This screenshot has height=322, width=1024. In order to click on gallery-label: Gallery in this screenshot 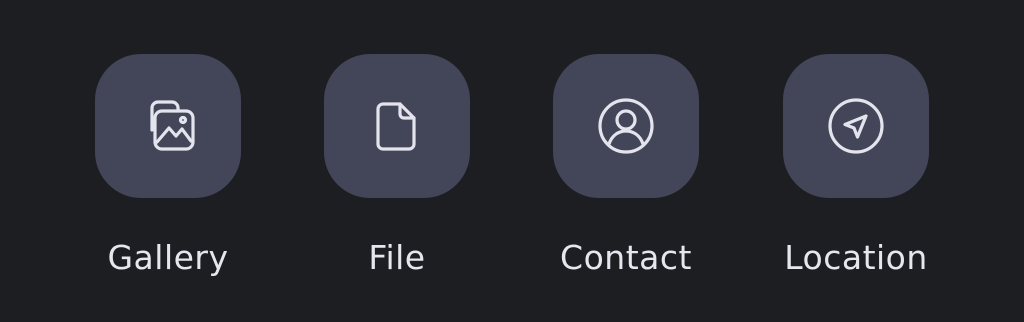, I will do `click(168, 257)`.